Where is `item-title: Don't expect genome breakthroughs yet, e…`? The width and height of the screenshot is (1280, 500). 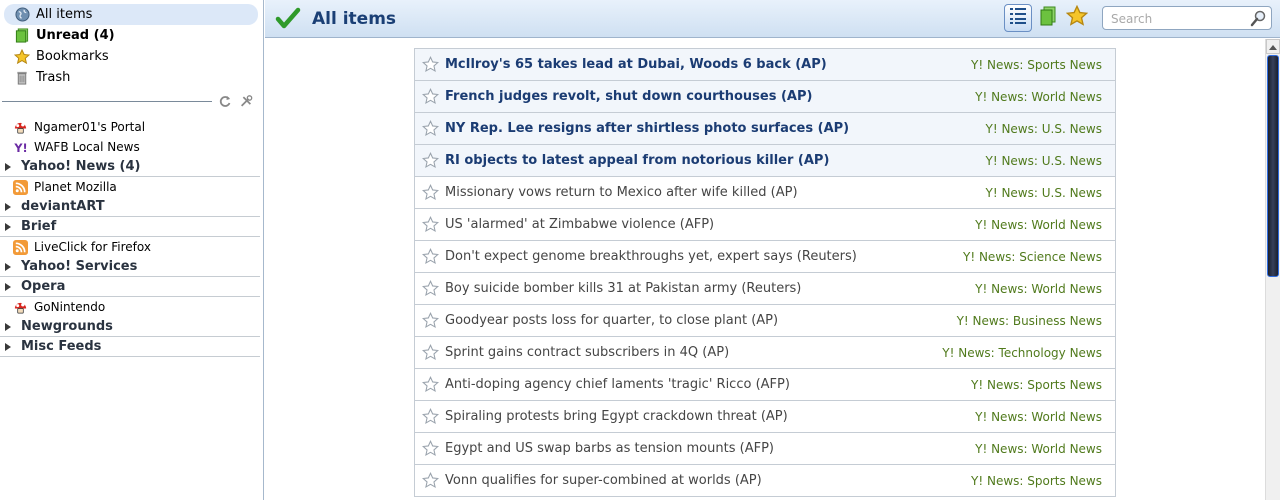 item-title: Don't expect genome breakthroughs yet, e… is located at coordinates (704, 256).